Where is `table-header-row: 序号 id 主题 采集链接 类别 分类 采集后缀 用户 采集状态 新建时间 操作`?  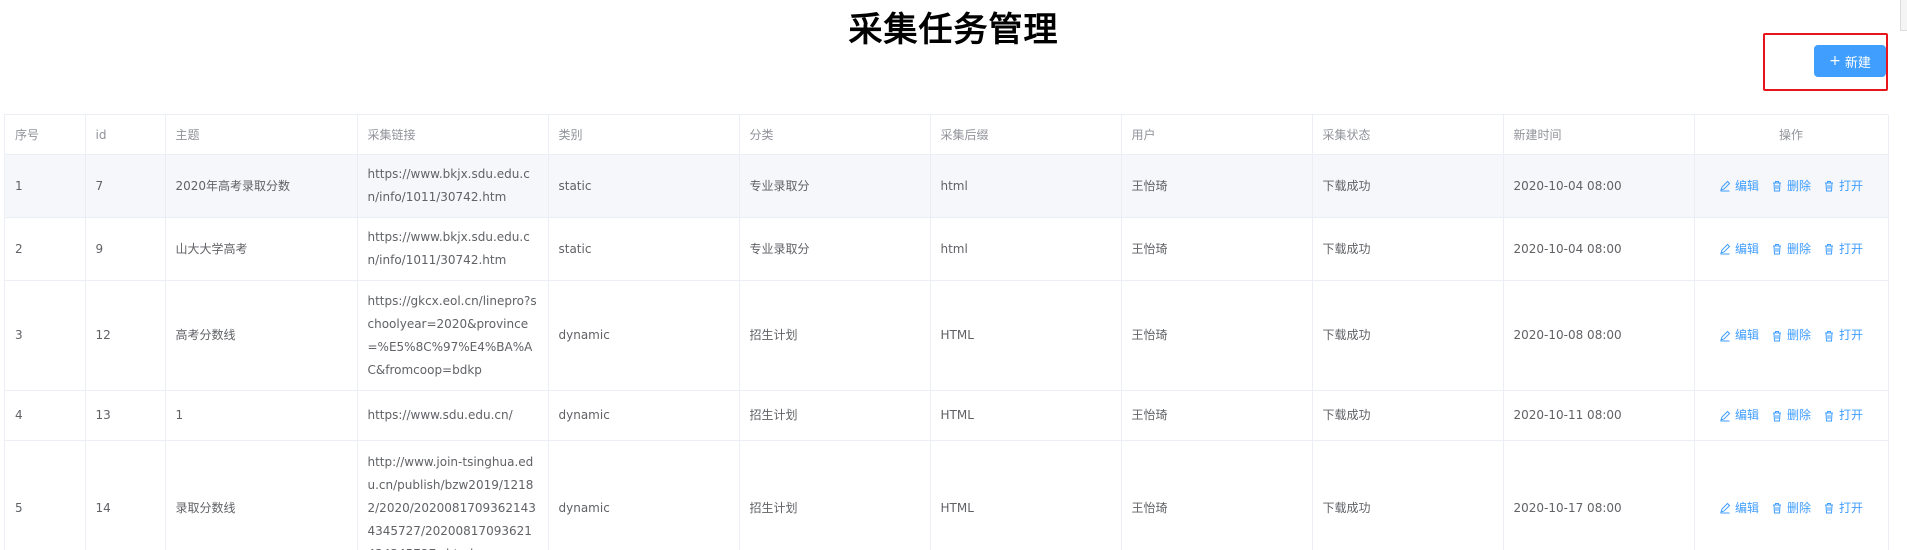
table-header-row: 序号 id 主题 采集链接 类别 分类 采集后缀 用户 采集状态 新建时间 操作 is located at coordinates (947, 135).